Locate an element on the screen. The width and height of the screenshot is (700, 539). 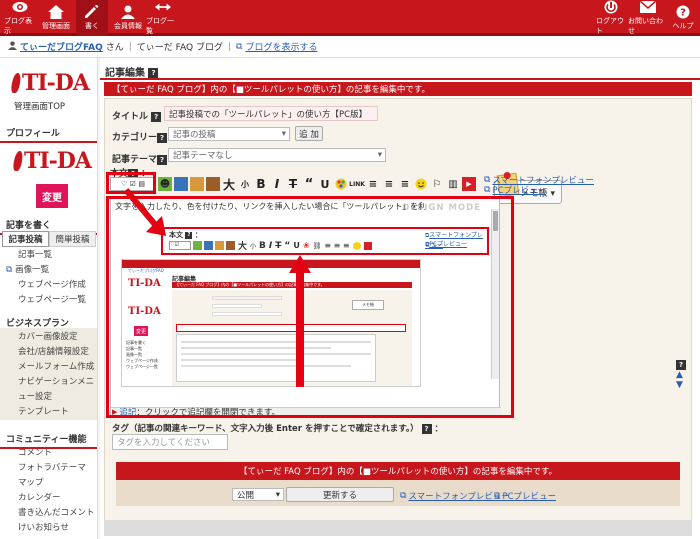
sidebar-item-written-comments: 書き込んだコメント is located at coordinates (48, 513).